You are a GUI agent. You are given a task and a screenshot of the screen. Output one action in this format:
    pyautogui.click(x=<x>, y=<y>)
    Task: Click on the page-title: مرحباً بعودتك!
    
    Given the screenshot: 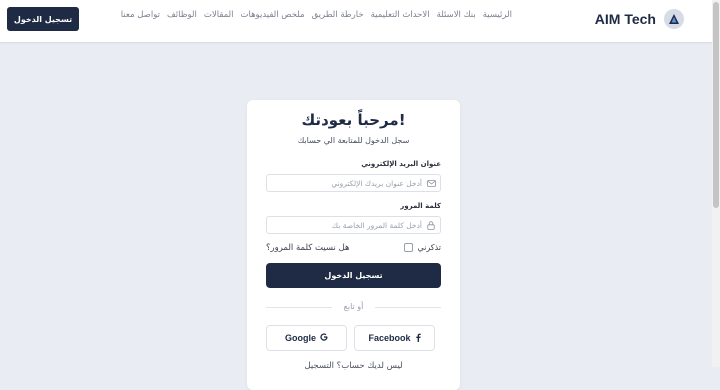 What is the action you would take?
    pyautogui.click(x=353, y=120)
    